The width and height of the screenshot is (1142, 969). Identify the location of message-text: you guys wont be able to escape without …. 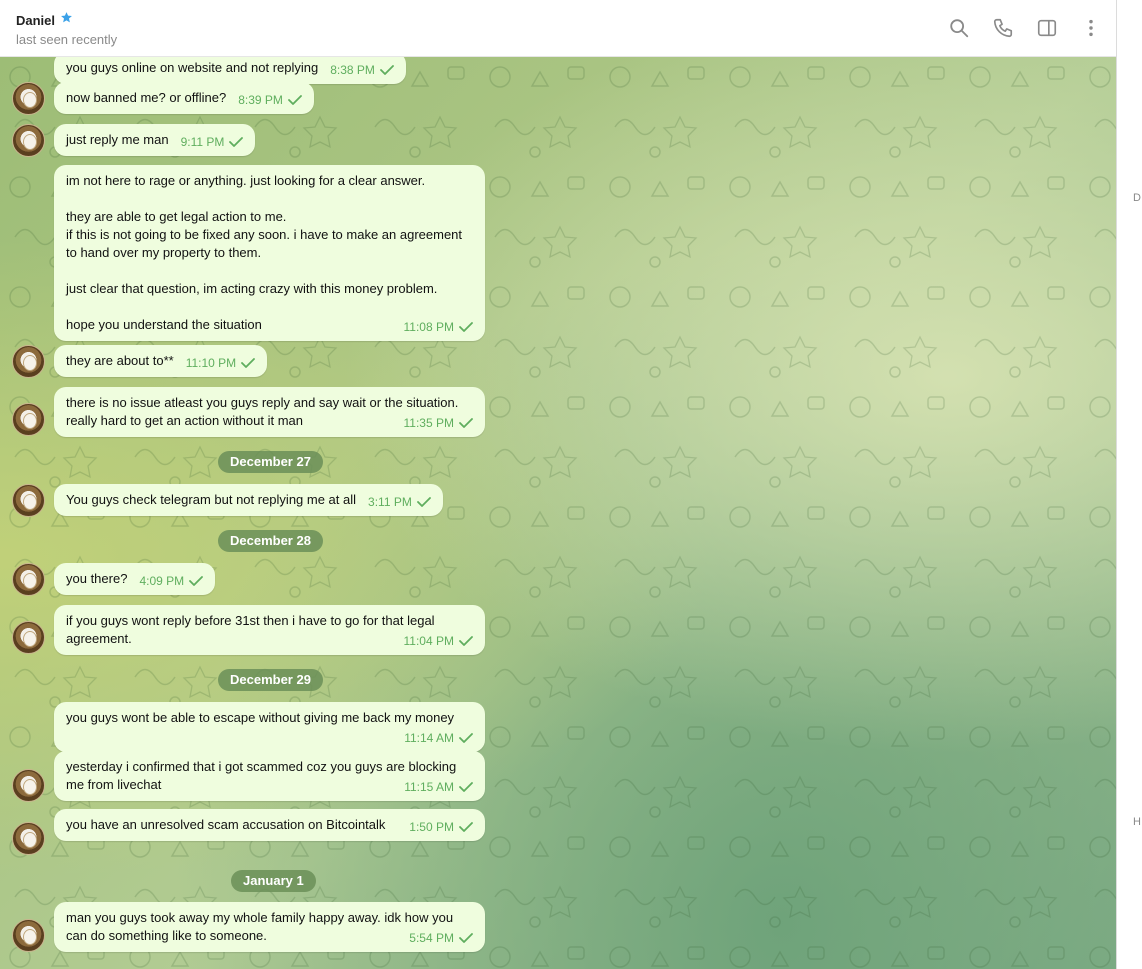
(260, 717).